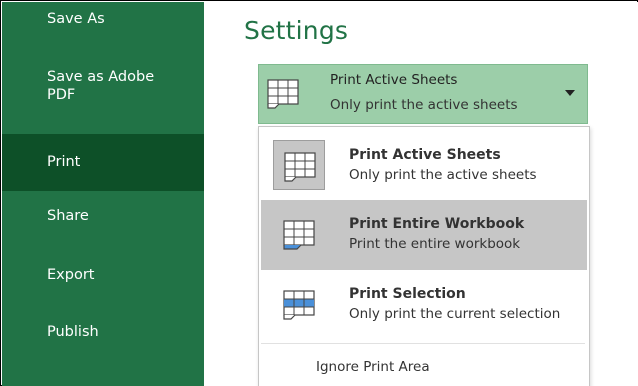  What do you see at coordinates (407, 294) in the screenshot?
I see `menu-item-title: Print Selection` at bounding box center [407, 294].